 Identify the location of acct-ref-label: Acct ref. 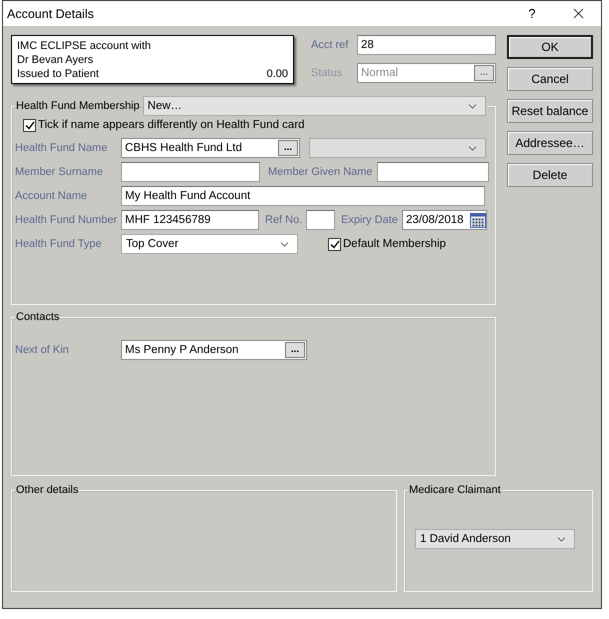
(330, 45).